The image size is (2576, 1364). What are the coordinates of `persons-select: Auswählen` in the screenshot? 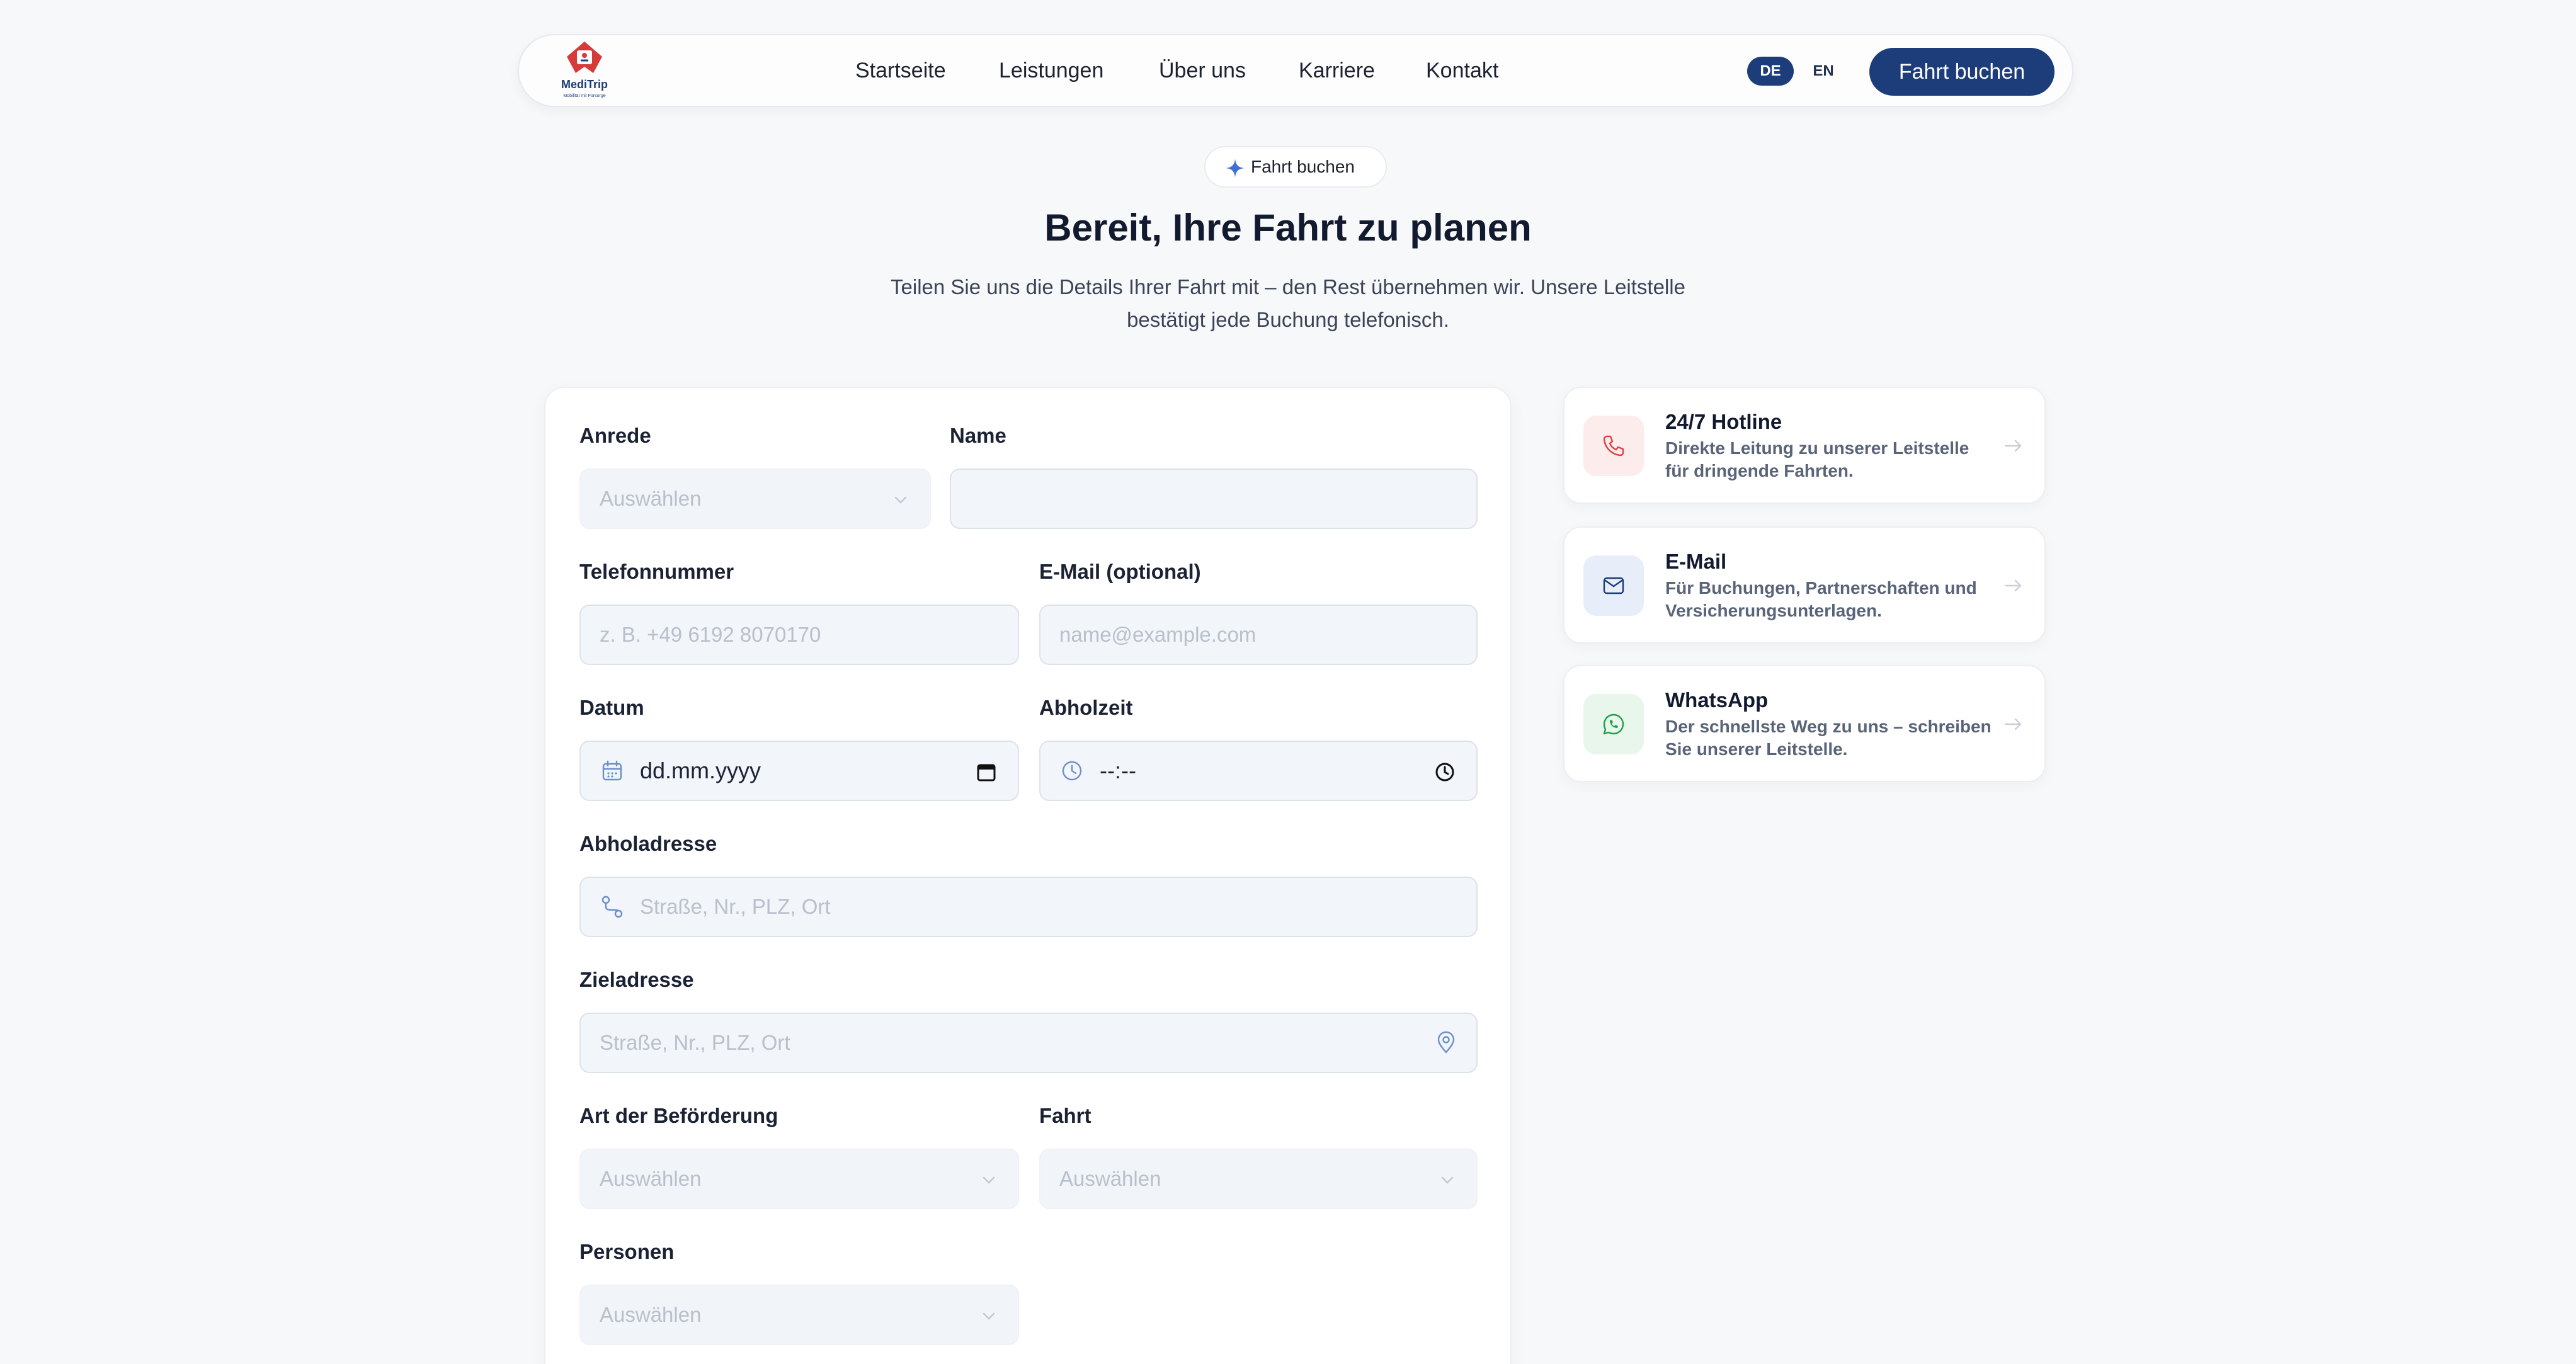 It's located at (799, 1315).